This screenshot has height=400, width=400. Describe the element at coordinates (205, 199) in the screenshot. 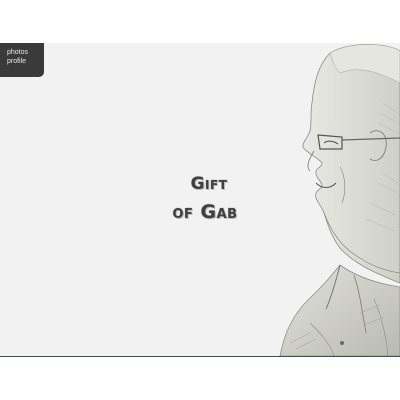

I see `site-title: Gift of Gab` at that location.